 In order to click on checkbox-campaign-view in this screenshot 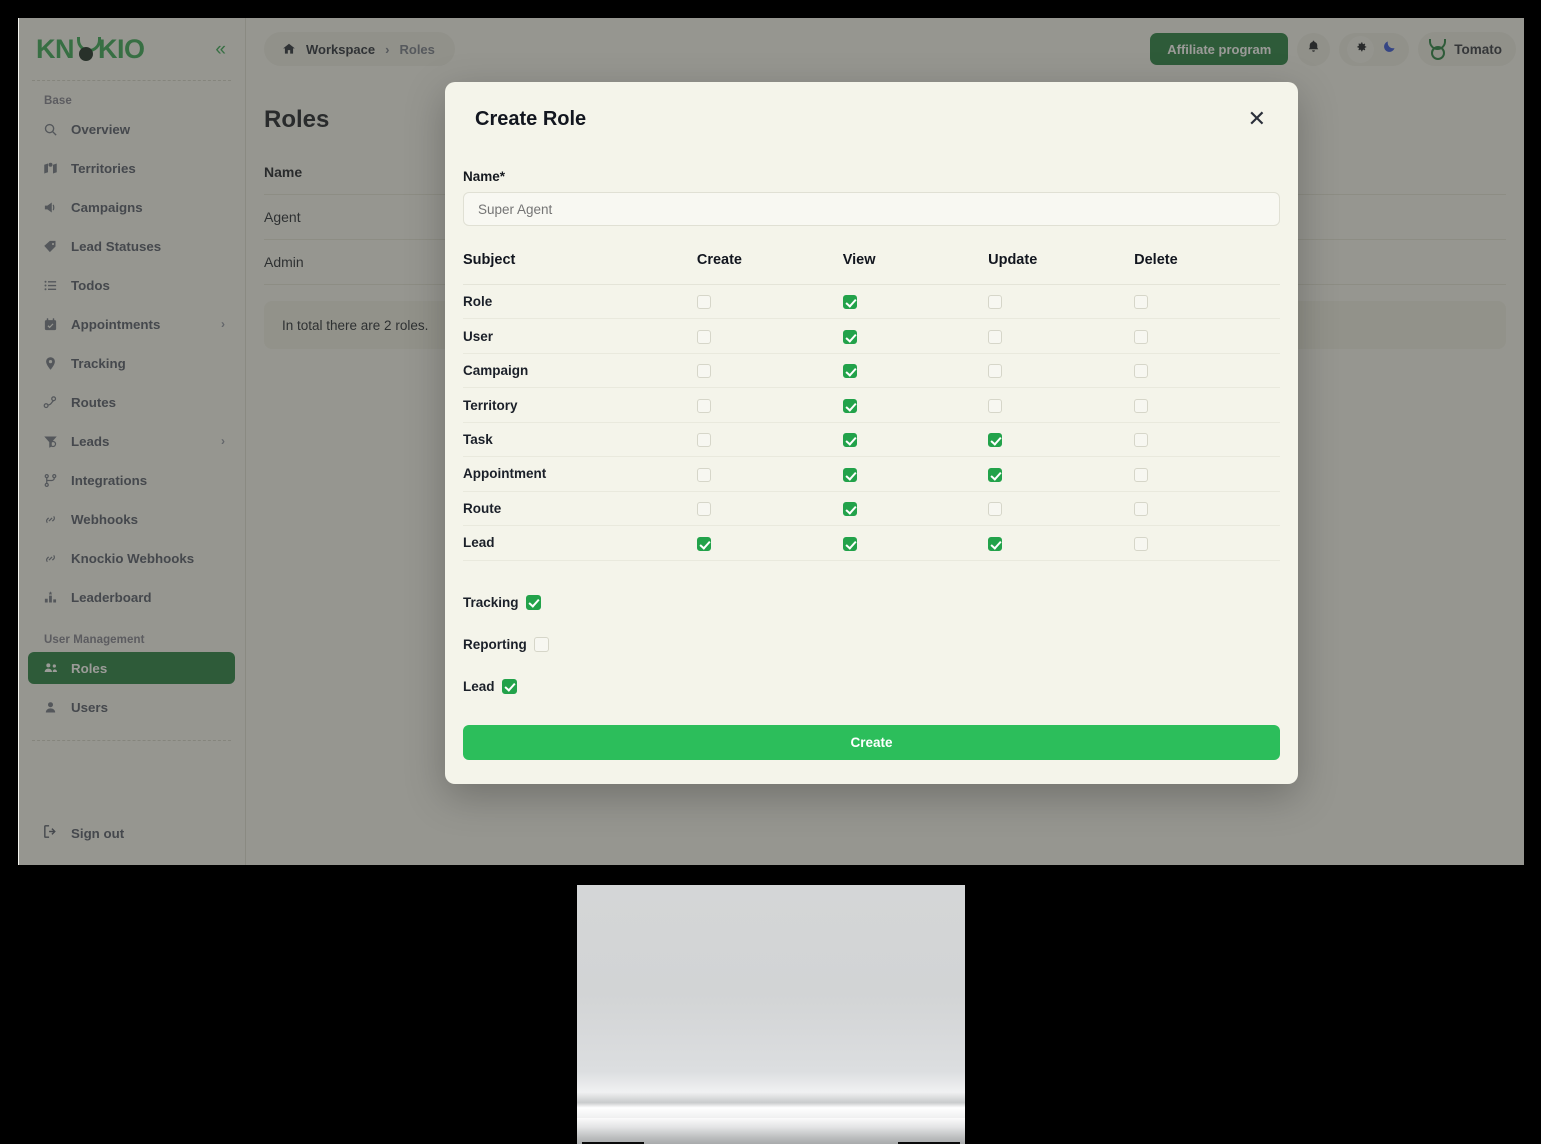, I will do `click(849, 371)`.